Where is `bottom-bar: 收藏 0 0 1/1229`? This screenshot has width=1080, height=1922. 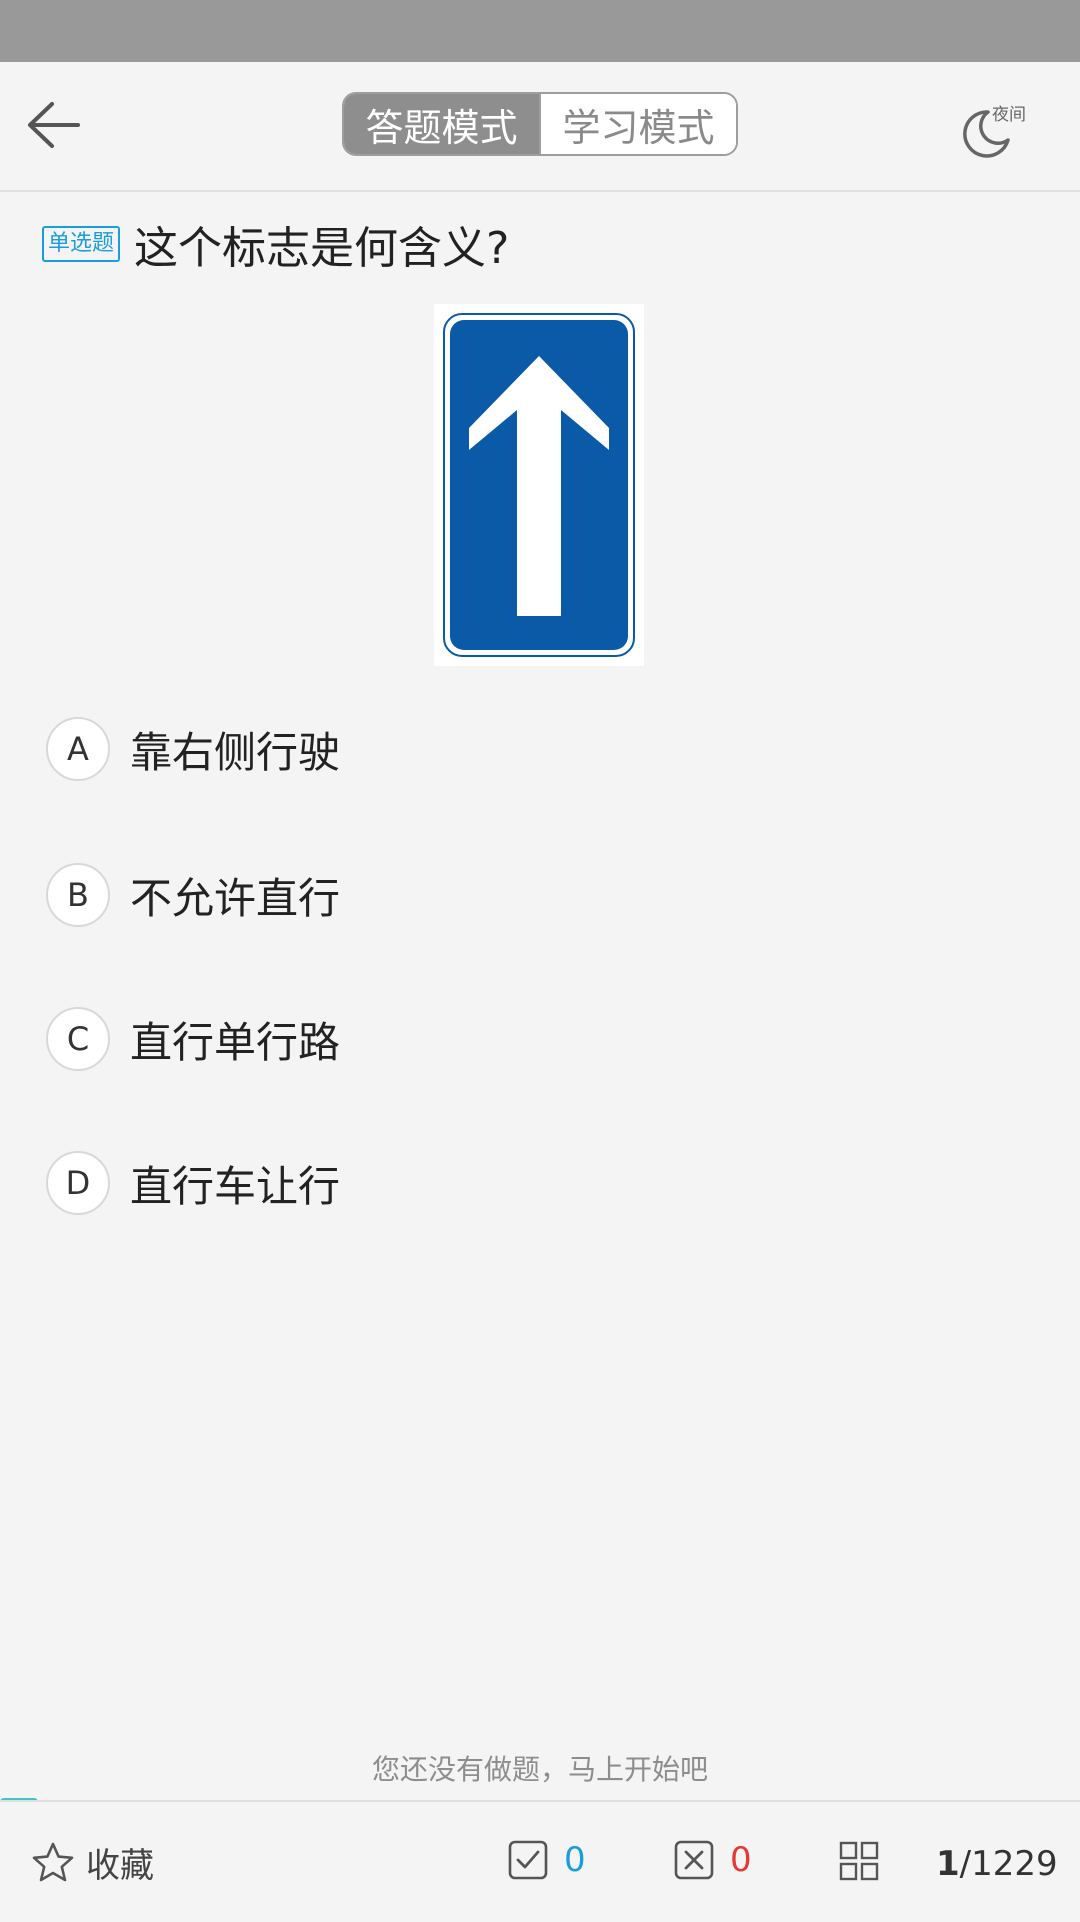
bottom-bar: 收藏 0 0 1/1229 is located at coordinates (540, 1861).